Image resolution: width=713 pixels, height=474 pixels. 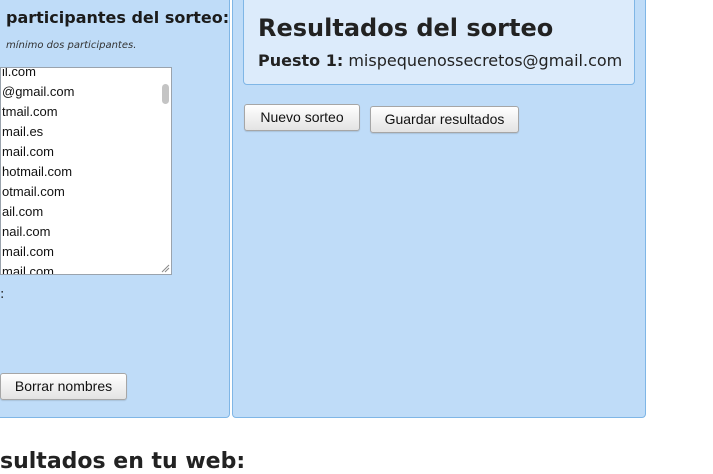 I want to click on participants-heading: participantes del sorteo:, so click(x=118, y=17).